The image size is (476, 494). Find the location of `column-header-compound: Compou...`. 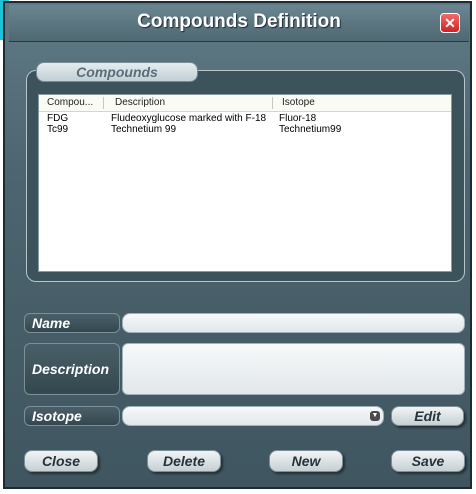

column-header-compound: Compou... is located at coordinates (70, 102).